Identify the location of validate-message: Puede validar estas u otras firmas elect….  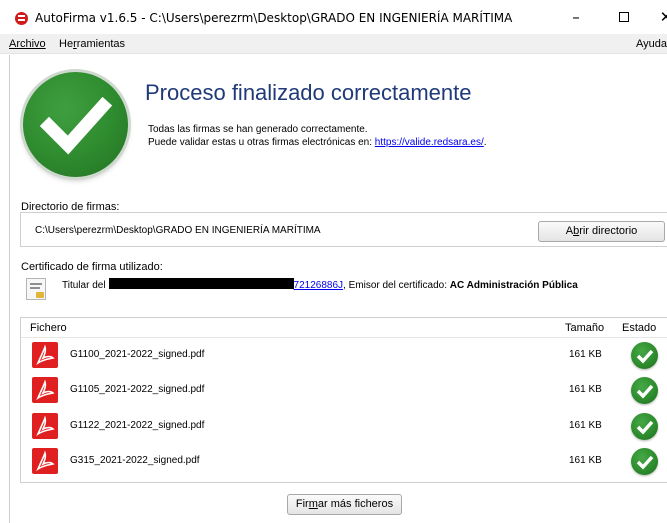
(317, 142).